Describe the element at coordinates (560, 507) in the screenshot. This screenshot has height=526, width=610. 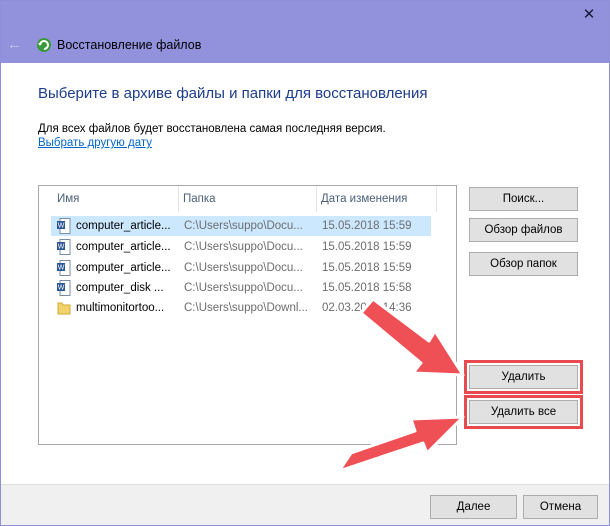
I see `cancel-button: Отмена` at that location.